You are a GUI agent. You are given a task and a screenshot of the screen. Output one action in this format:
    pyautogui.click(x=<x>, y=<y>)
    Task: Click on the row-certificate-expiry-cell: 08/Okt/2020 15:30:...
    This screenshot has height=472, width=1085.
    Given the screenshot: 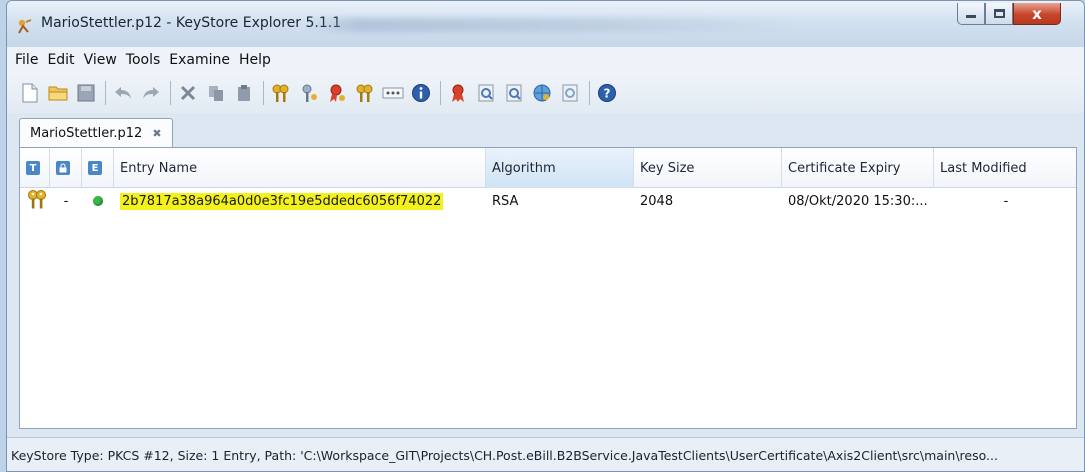 What is the action you would take?
    pyautogui.click(x=858, y=201)
    